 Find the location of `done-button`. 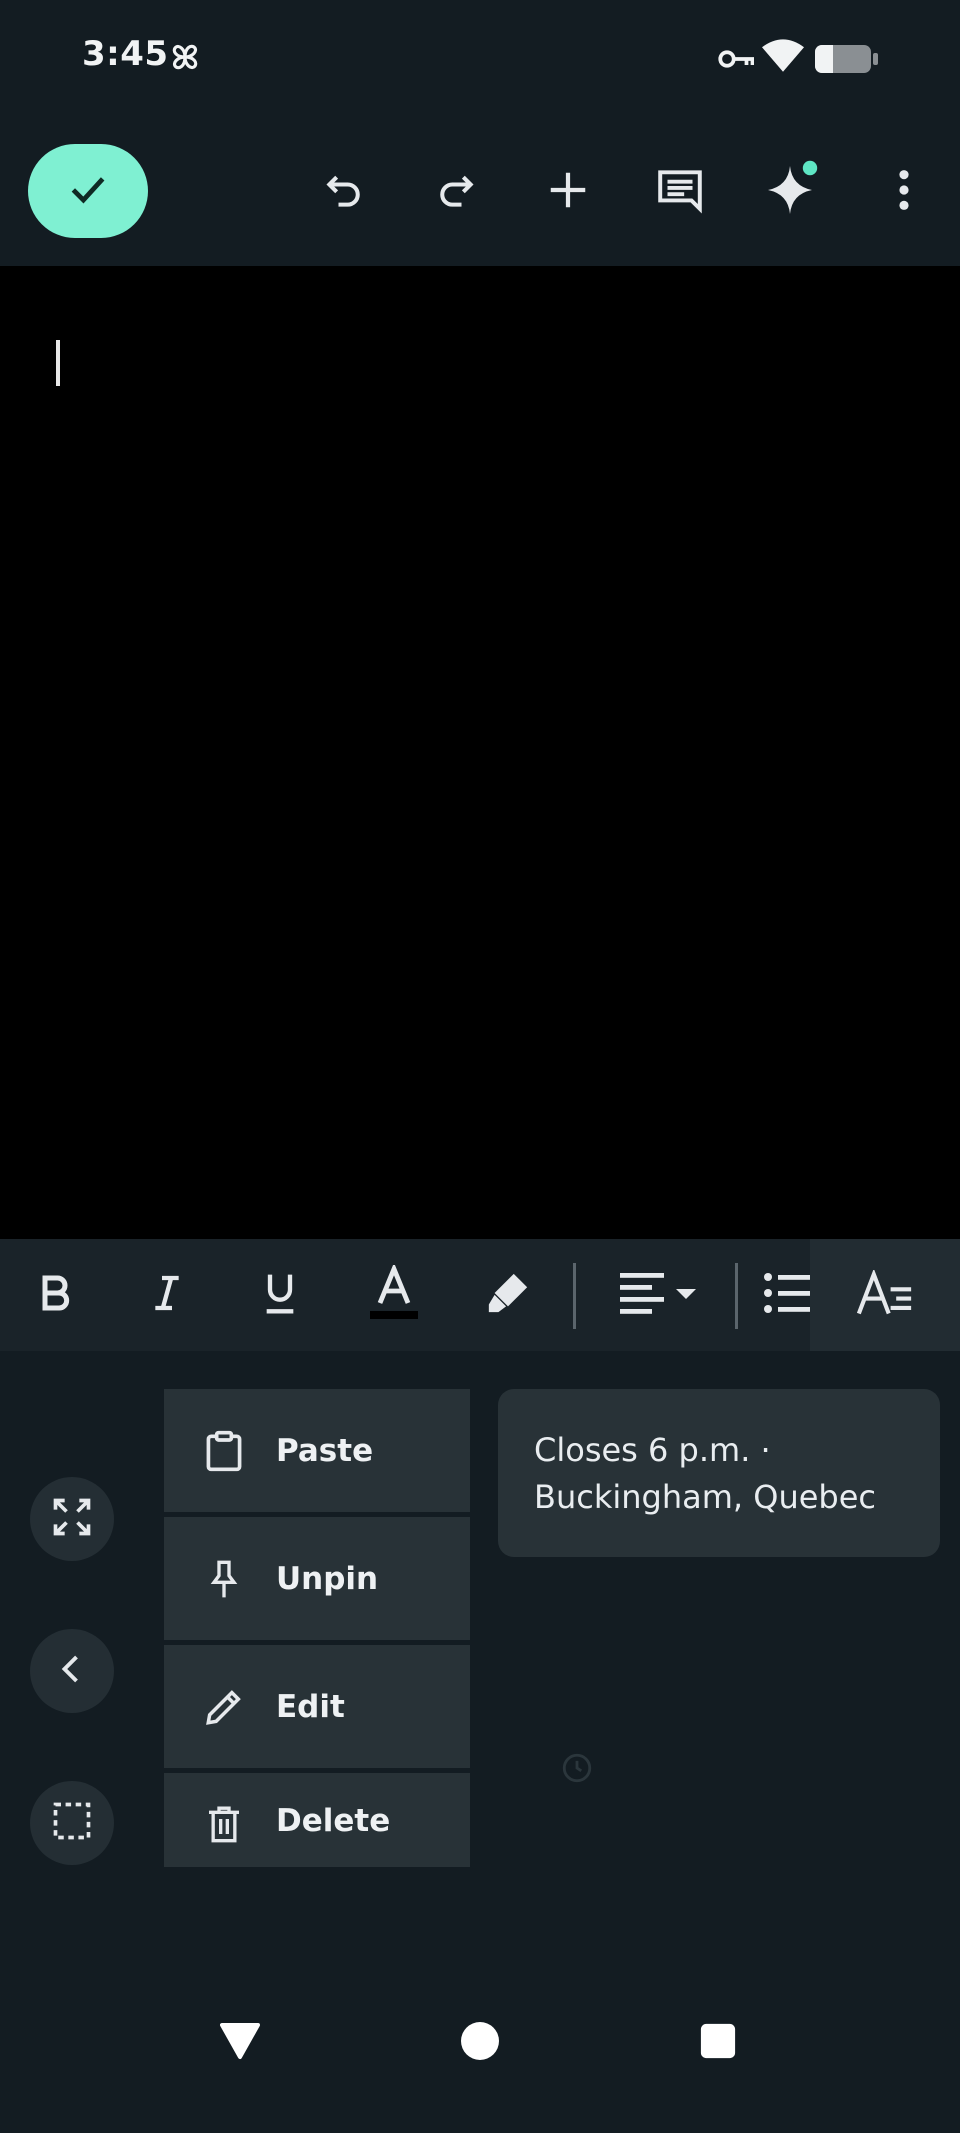

done-button is located at coordinates (88, 191).